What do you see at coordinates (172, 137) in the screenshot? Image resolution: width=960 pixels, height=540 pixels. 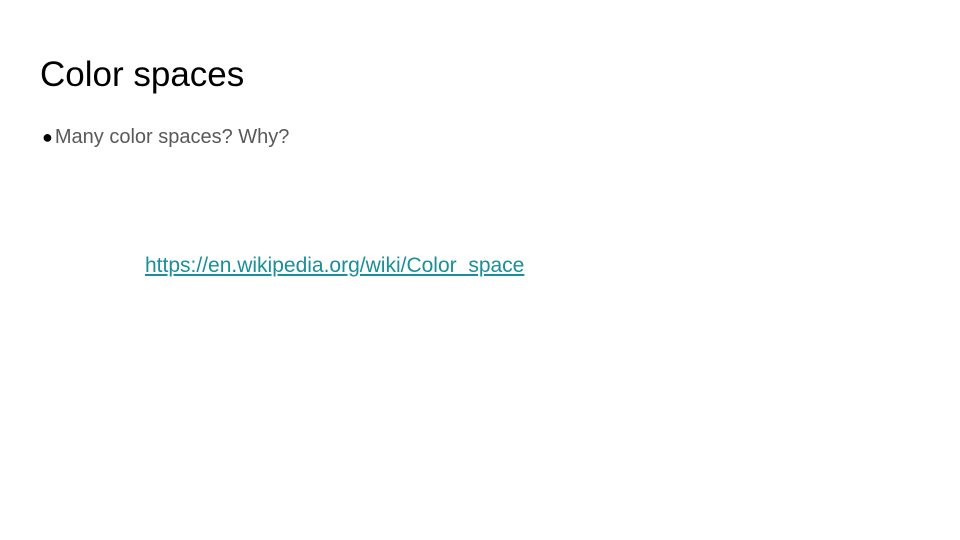 I see `bullet-text: Many color spaces? Why?` at bounding box center [172, 137].